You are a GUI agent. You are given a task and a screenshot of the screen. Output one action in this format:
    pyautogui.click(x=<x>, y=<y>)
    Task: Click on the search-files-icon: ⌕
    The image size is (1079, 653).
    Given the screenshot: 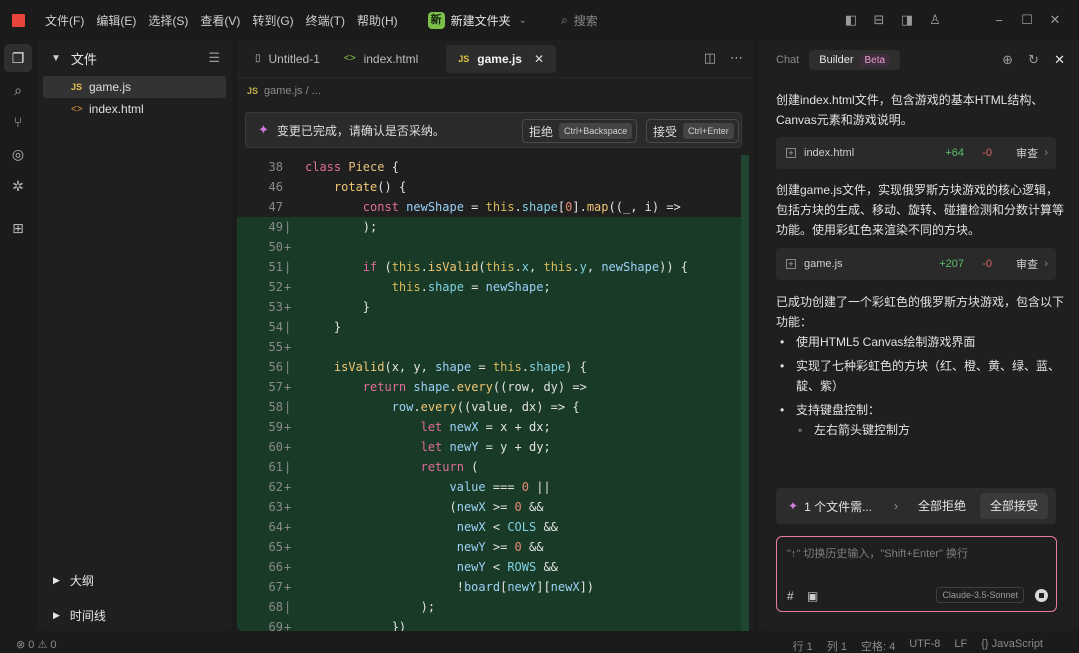 What is the action you would take?
    pyautogui.click(x=18, y=90)
    